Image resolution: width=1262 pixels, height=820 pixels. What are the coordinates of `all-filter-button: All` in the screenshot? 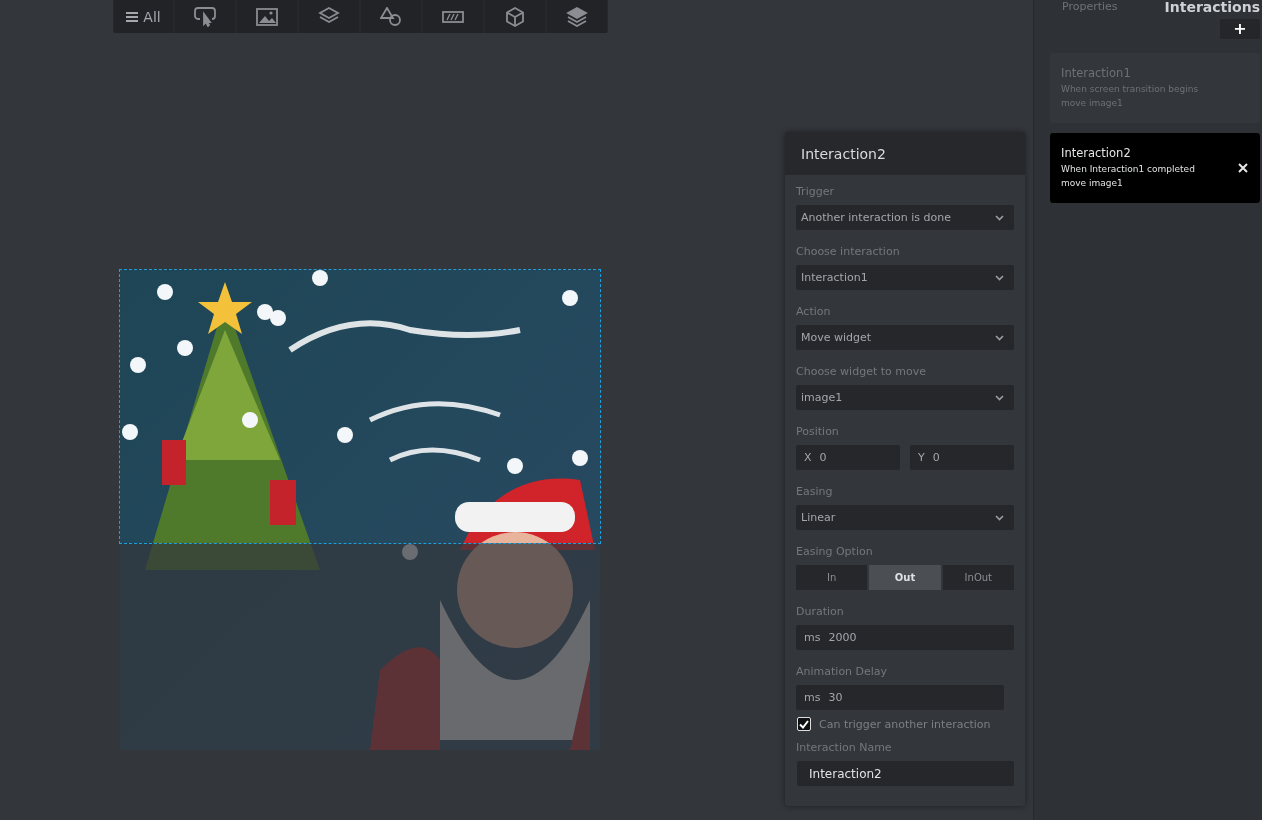 It's located at (143, 16).